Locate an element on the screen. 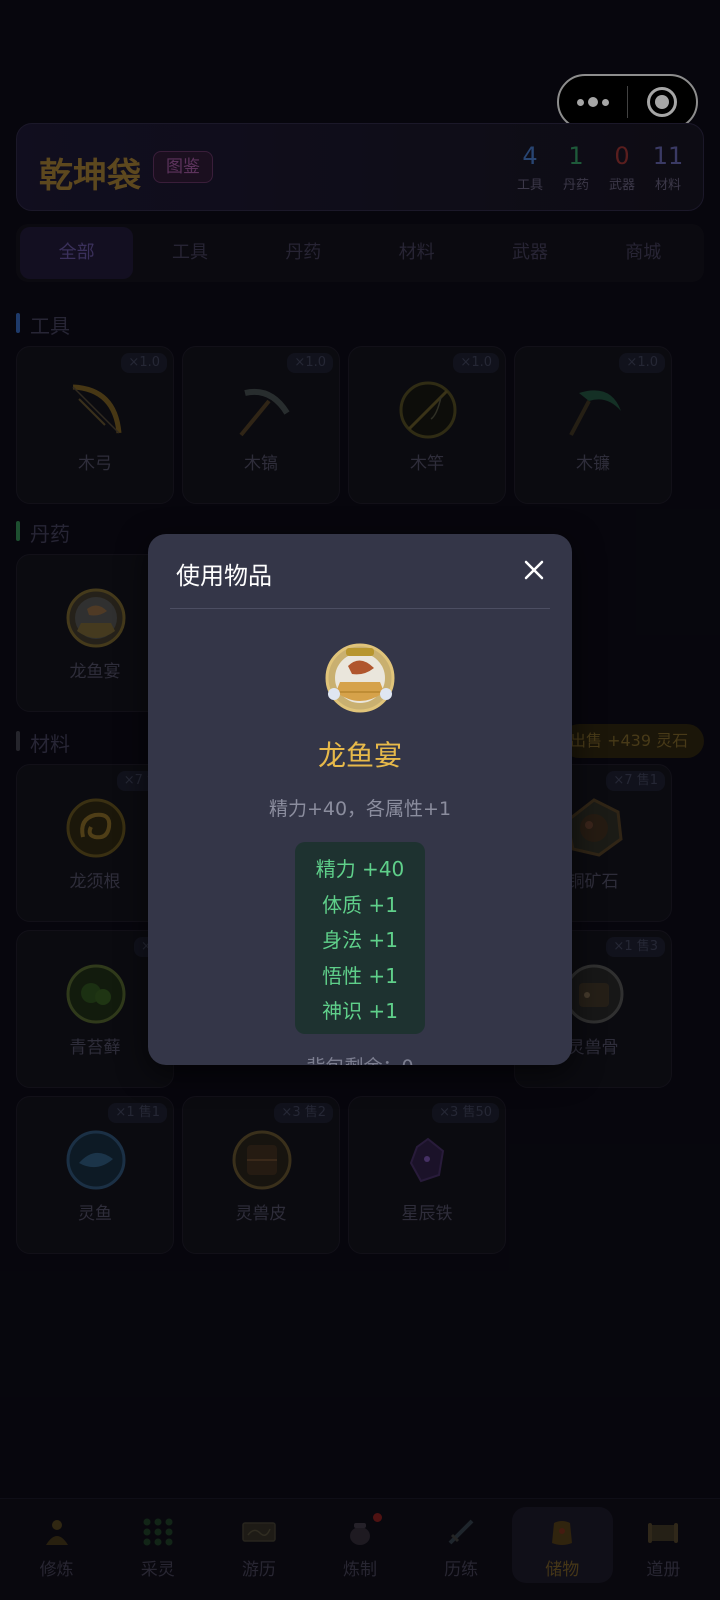 The image size is (720, 1600). effect-line: 身法 +1 is located at coordinates (360, 940).